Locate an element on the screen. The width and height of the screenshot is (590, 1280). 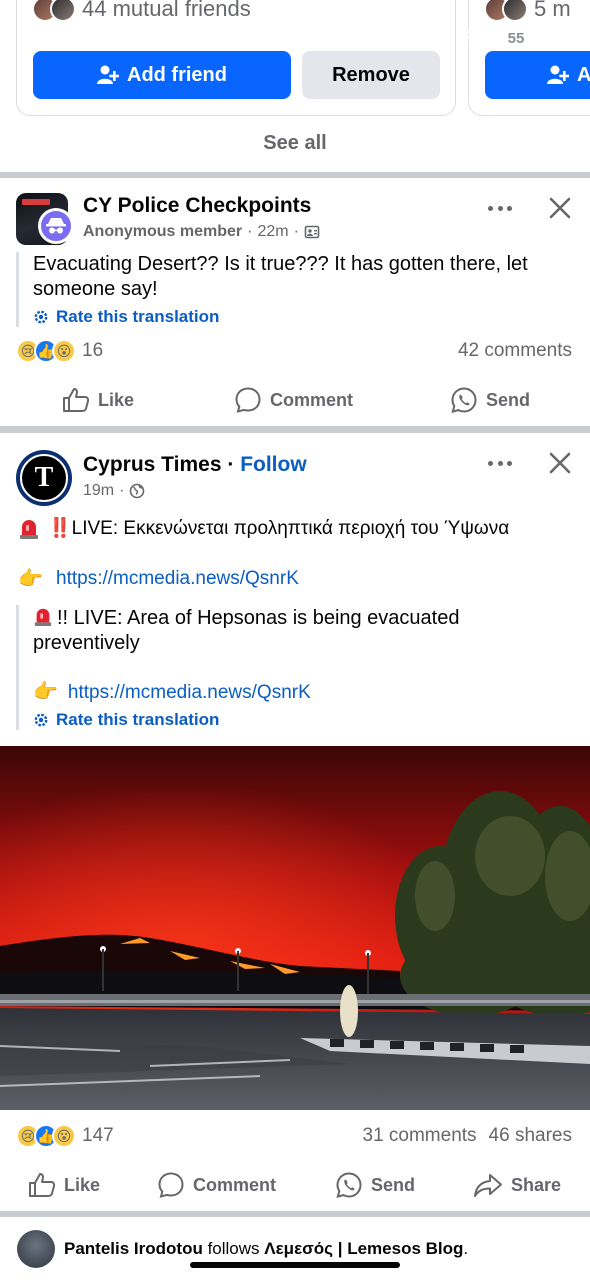
activity-person: Pantelis Irodotou is located at coordinates (133, 1248).